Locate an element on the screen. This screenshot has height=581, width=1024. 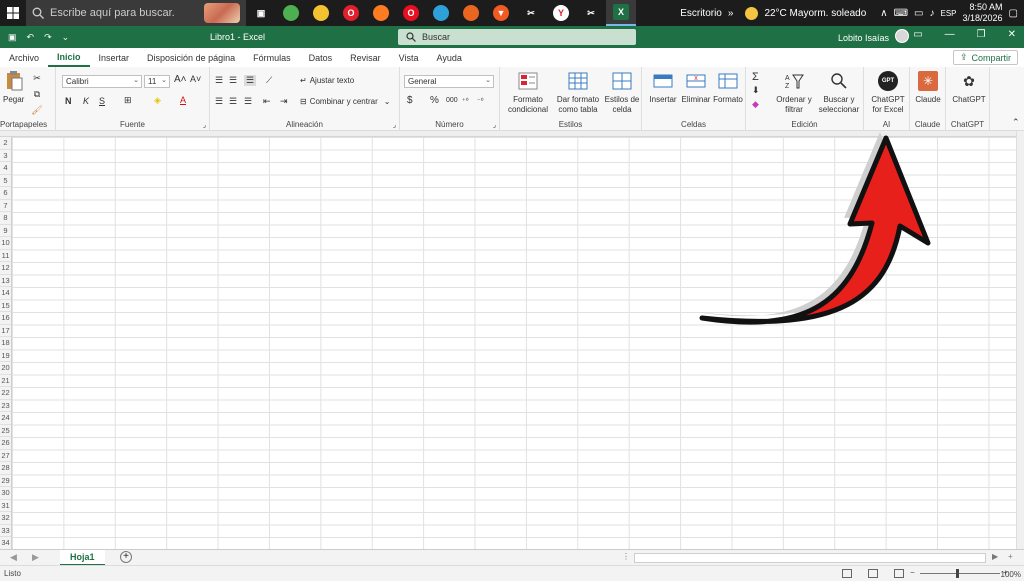
row-header: 17 is located at coordinates (5, 331).